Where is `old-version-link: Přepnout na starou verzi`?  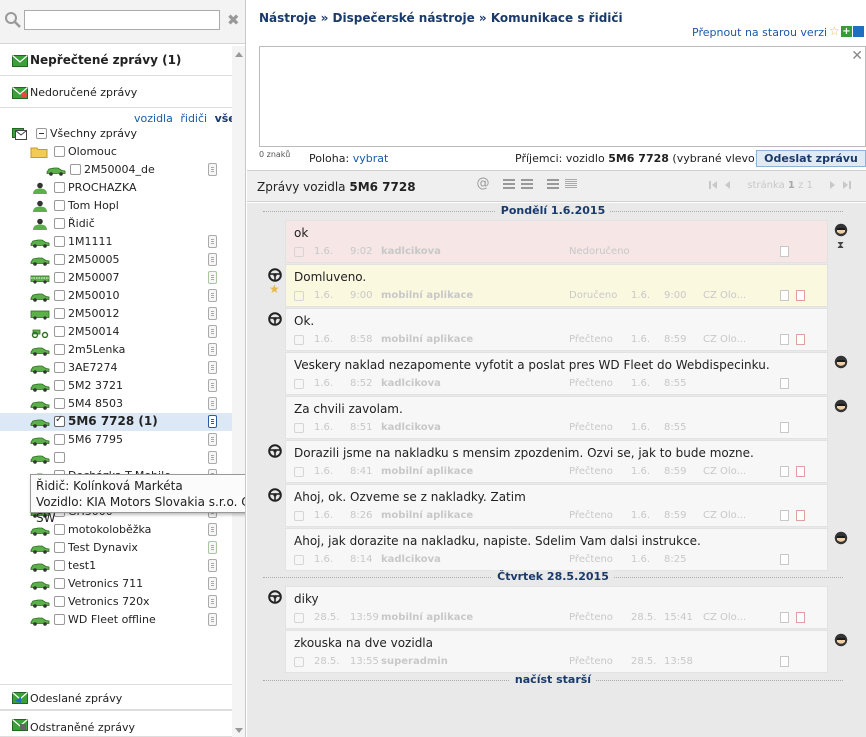
old-version-link: Přepnout na starou verzi is located at coordinates (759, 32).